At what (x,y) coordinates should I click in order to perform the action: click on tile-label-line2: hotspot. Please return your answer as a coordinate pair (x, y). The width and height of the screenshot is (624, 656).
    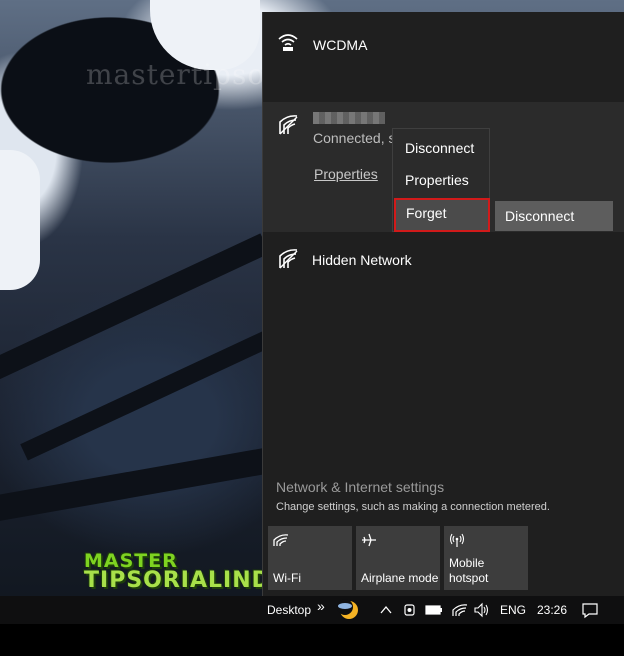
    Looking at the image, I should click on (469, 578).